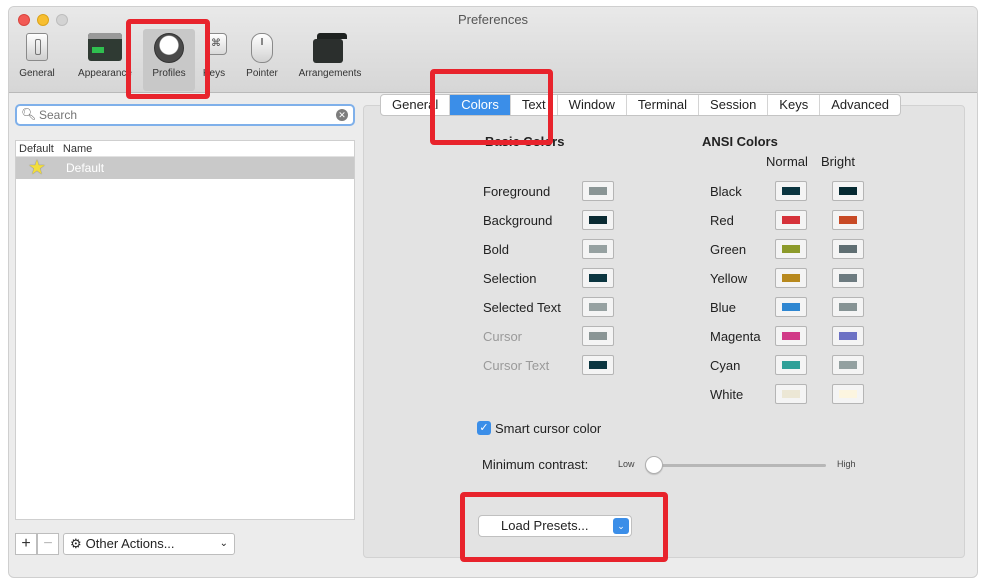 The height and width of the screenshot is (581, 983). Describe the element at coordinates (262, 49) in the screenshot. I see `mouse-icon` at that location.